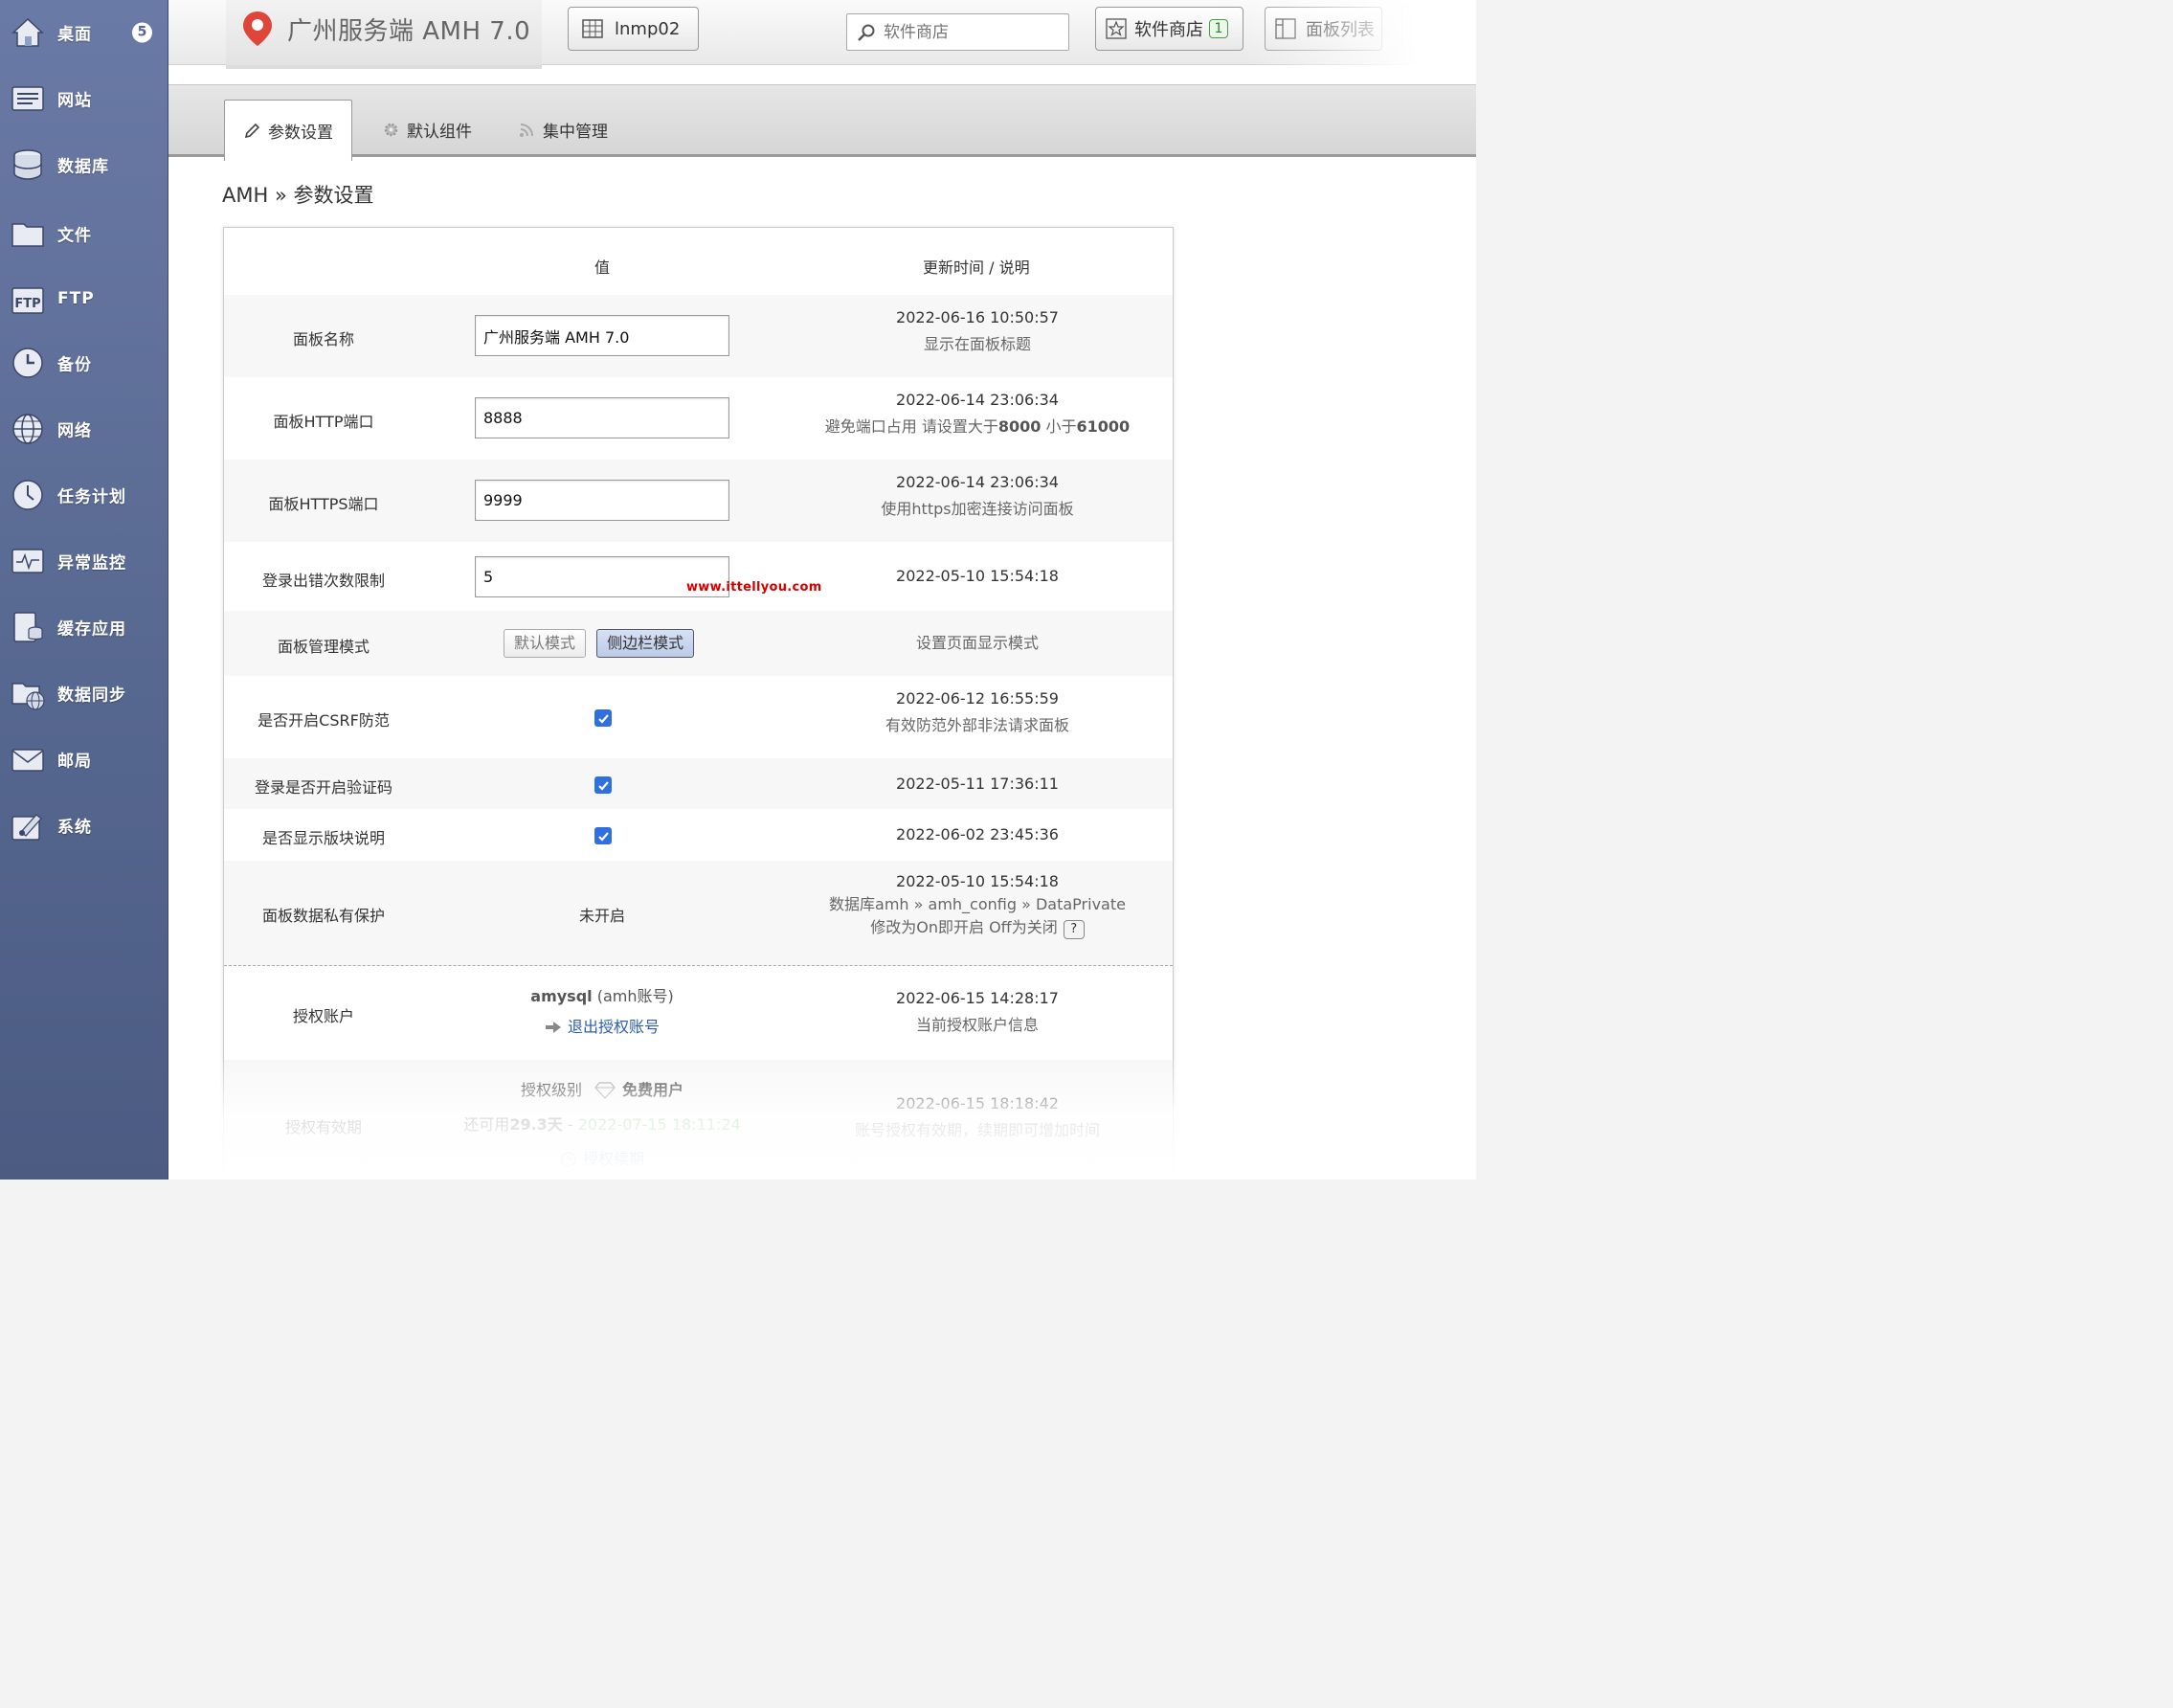  I want to click on location-pin-icon, so click(257, 29).